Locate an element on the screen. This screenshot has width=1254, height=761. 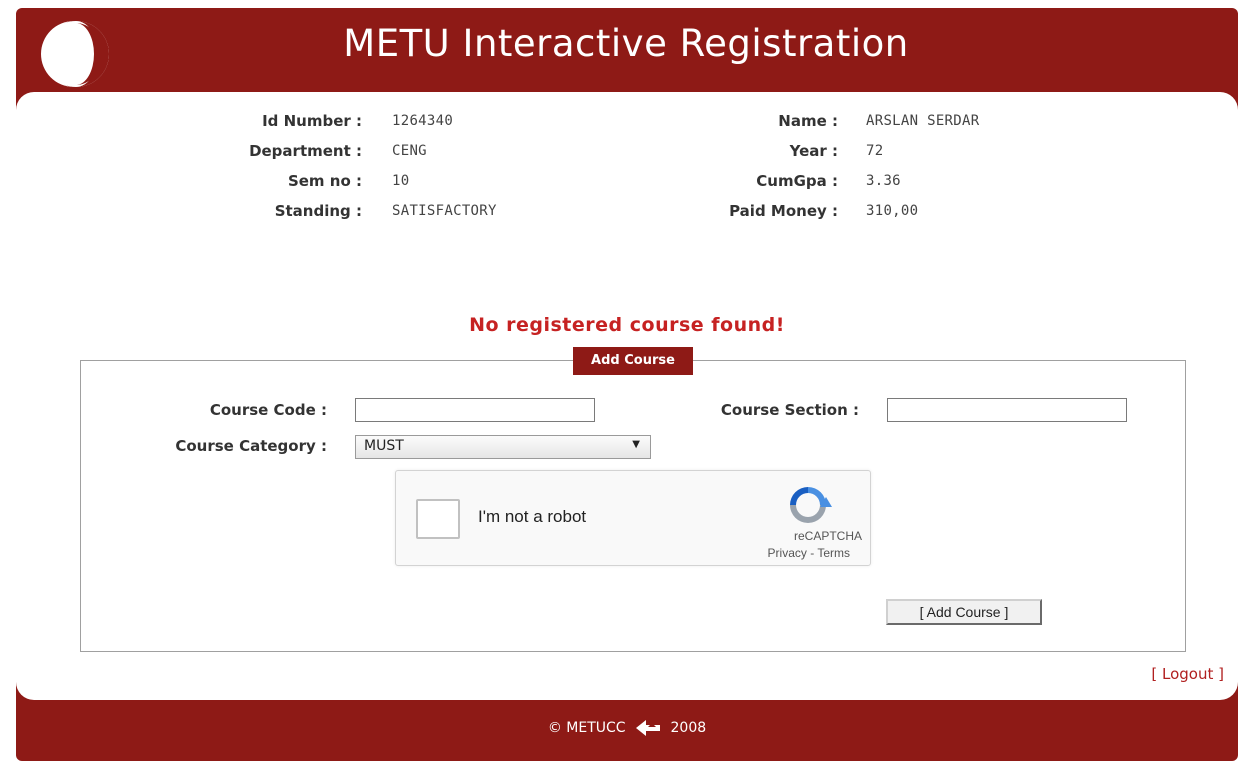
status-message: No registered course found! is located at coordinates (627, 325).